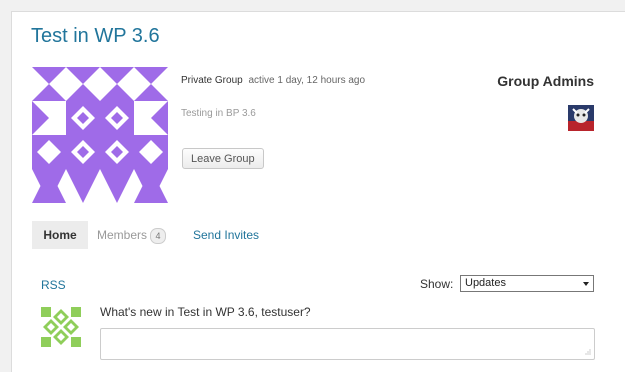  Describe the element at coordinates (158, 235) in the screenshot. I see `members-count-badge: 4` at that location.